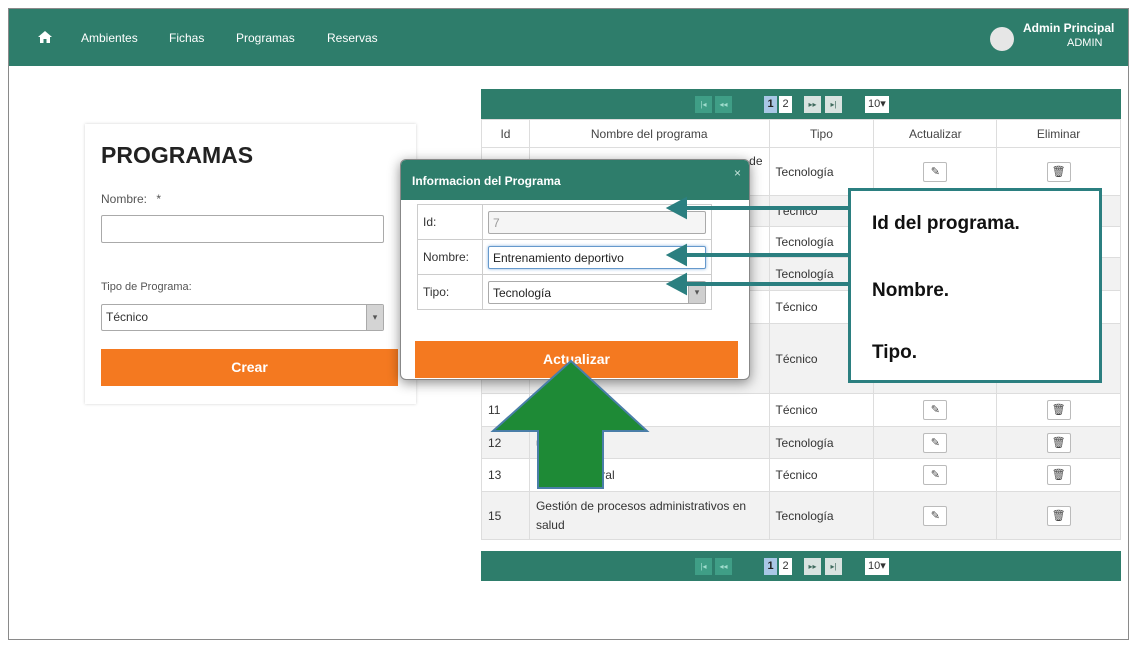 This screenshot has height=646, width=1137. Describe the element at coordinates (676, 255) in the screenshot. I see `pointer-arrowhead-name` at that location.